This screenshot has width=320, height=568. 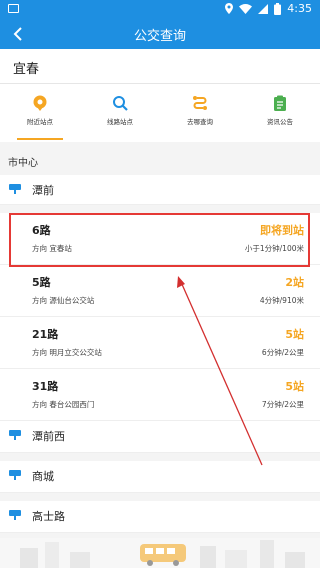 What do you see at coordinates (40, 113) in the screenshot?
I see `tab-nearby-stops: 附近站点` at bounding box center [40, 113].